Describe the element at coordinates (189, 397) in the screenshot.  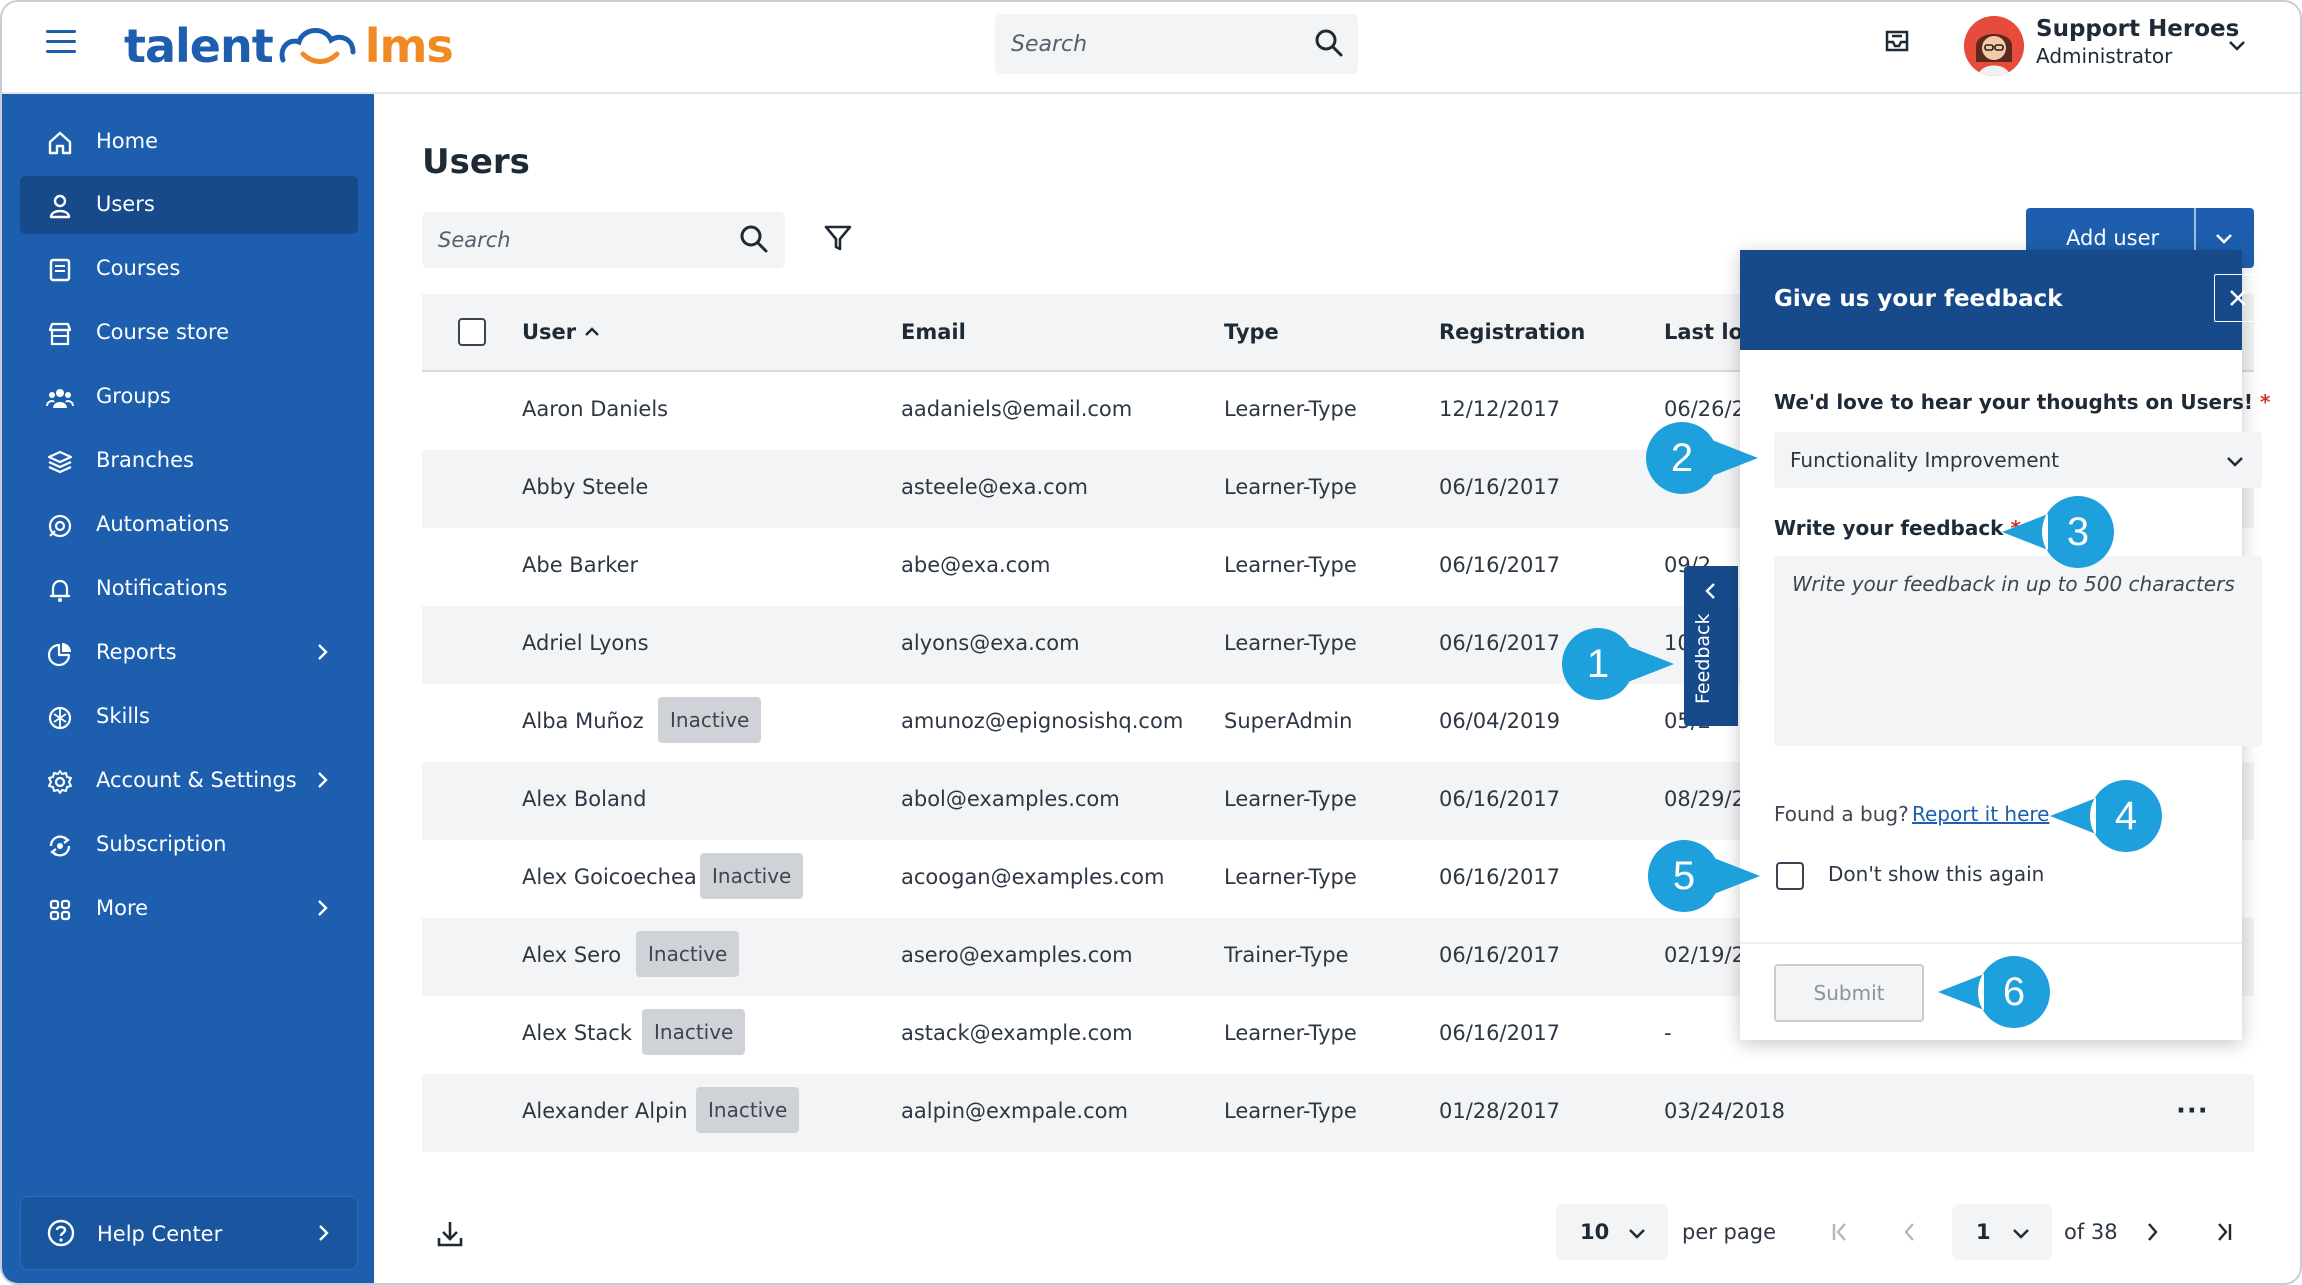
I see `sidebar-item-groups: Groups` at that location.